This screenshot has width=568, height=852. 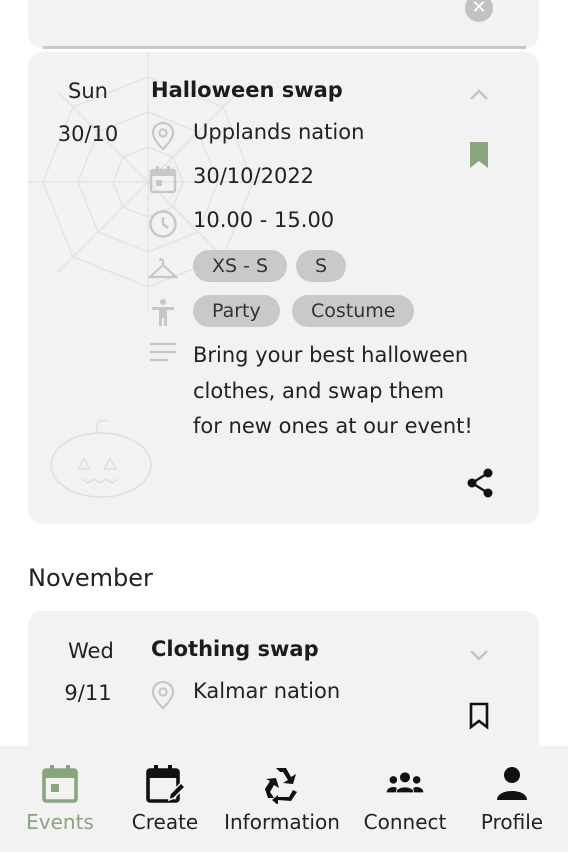 What do you see at coordinates (279, 132) in the screenshot?
I see `event-location: Upplands nation` at bounding box center [279, 132].